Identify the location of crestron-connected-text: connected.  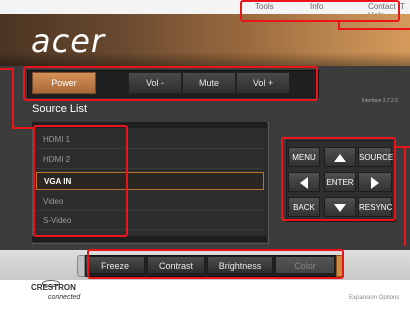
(64, 297).